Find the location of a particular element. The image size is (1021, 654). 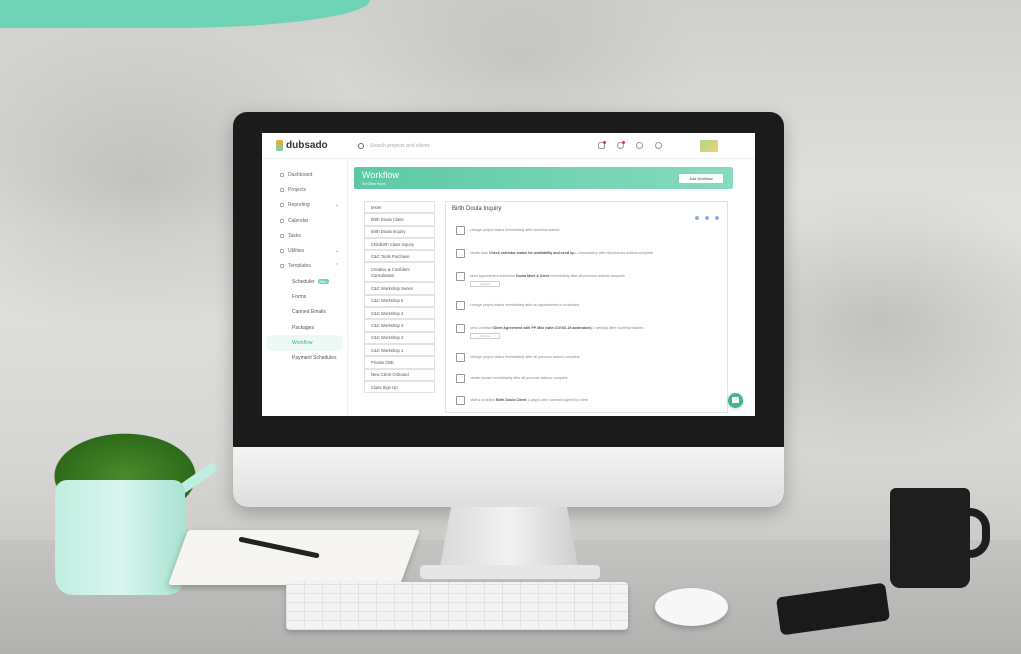

sidebar-subitem-payment-schedules: Payment Schedules is located at coordinates (304, 358).